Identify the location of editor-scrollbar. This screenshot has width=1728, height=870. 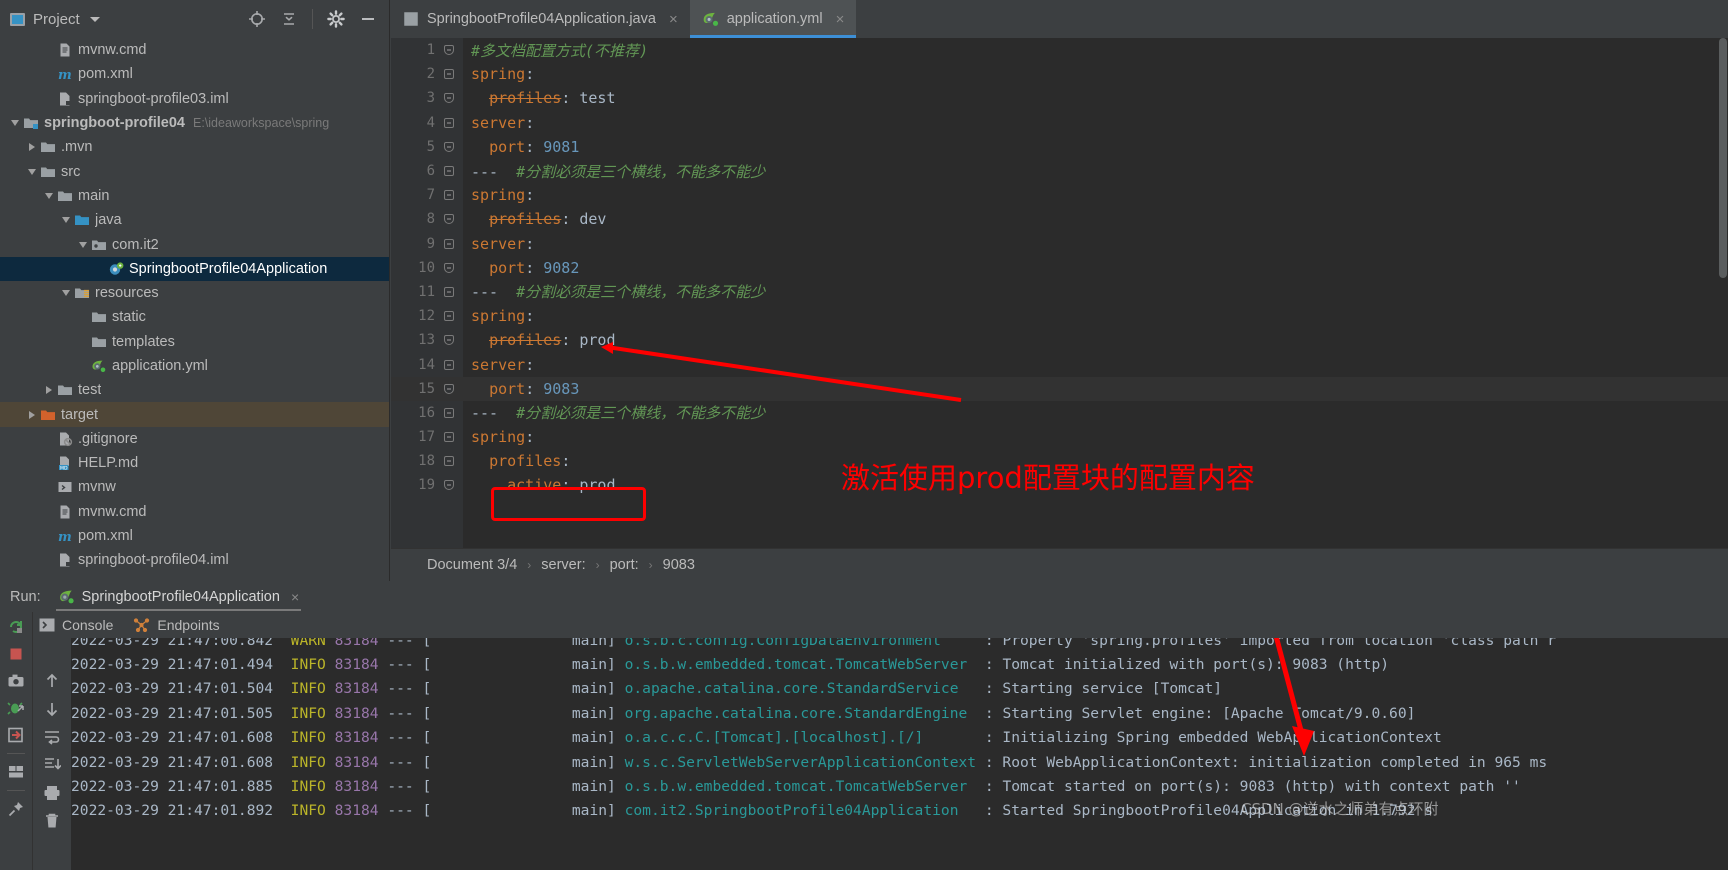
(1723, 293).